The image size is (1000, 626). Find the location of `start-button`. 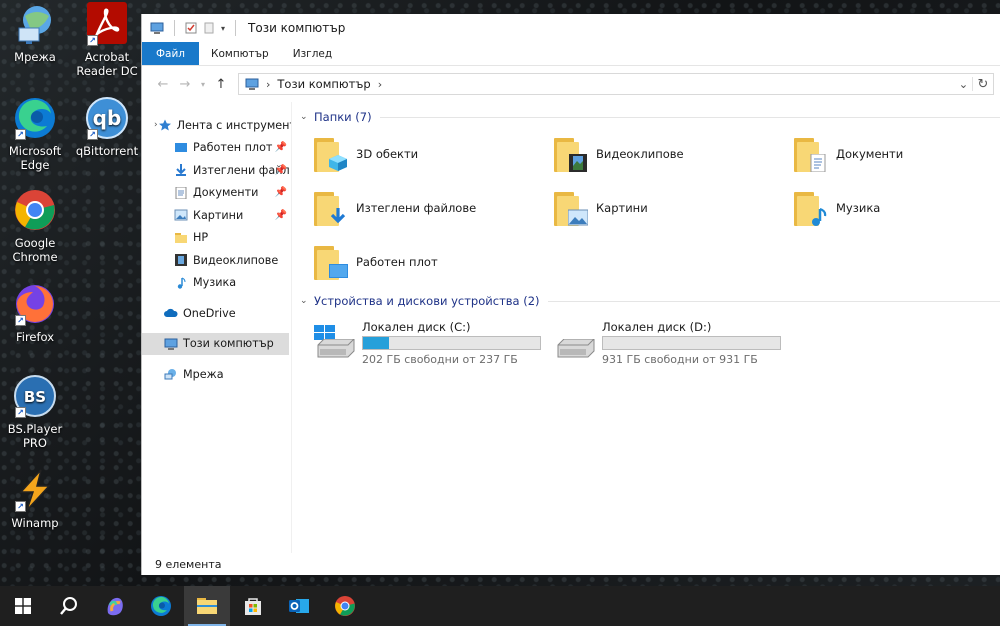

start-button is located at coordinates (23, 606).